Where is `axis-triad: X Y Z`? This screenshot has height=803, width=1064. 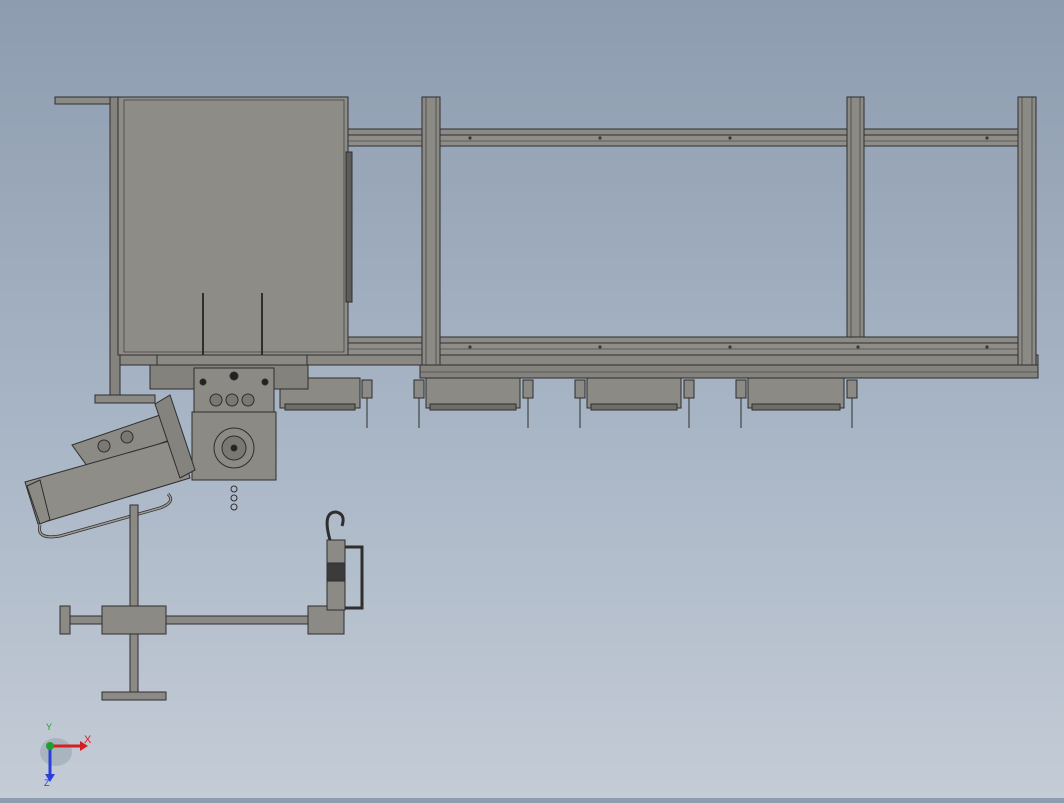 axis-triad: X Y Z is located at coordinates (71, 756).